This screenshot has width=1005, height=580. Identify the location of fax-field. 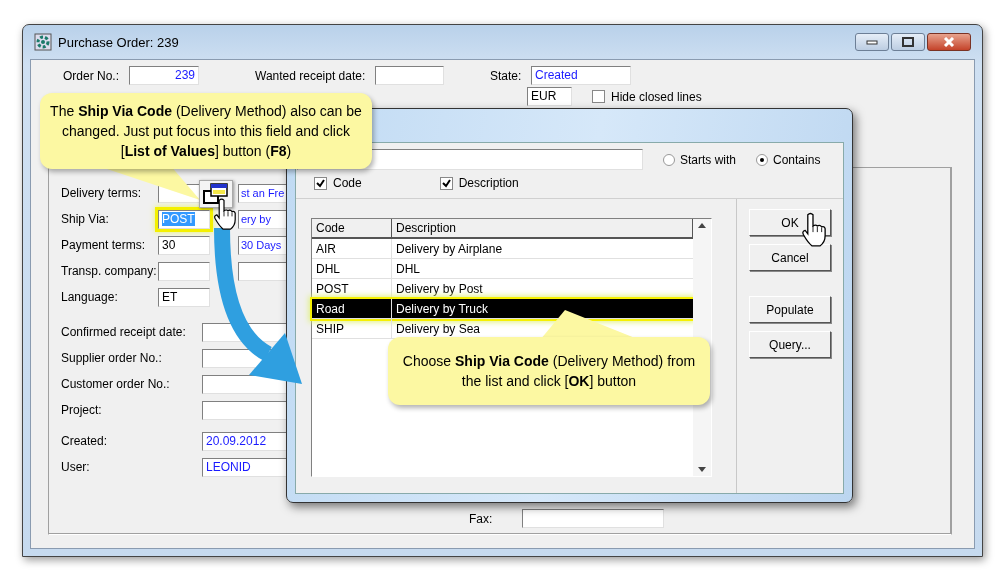
(593, 518).